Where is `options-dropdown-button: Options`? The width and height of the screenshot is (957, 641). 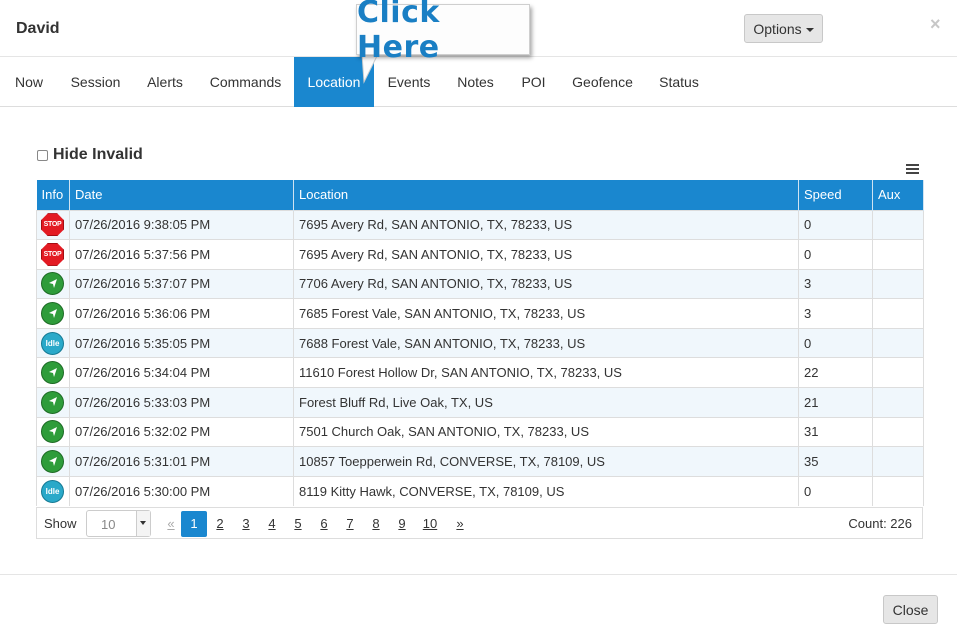
options-dropdown-button: Options is located at coordinates (783, 28).